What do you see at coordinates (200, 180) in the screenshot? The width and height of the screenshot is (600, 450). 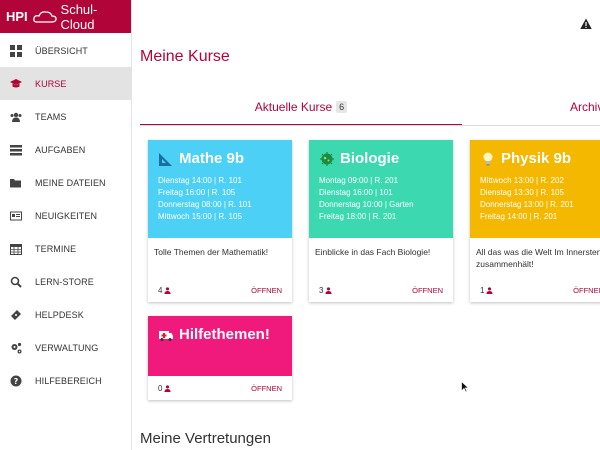 I see `schedule-line: Dienstag 14:00 | R. 101` at bounding box center [200, 180].